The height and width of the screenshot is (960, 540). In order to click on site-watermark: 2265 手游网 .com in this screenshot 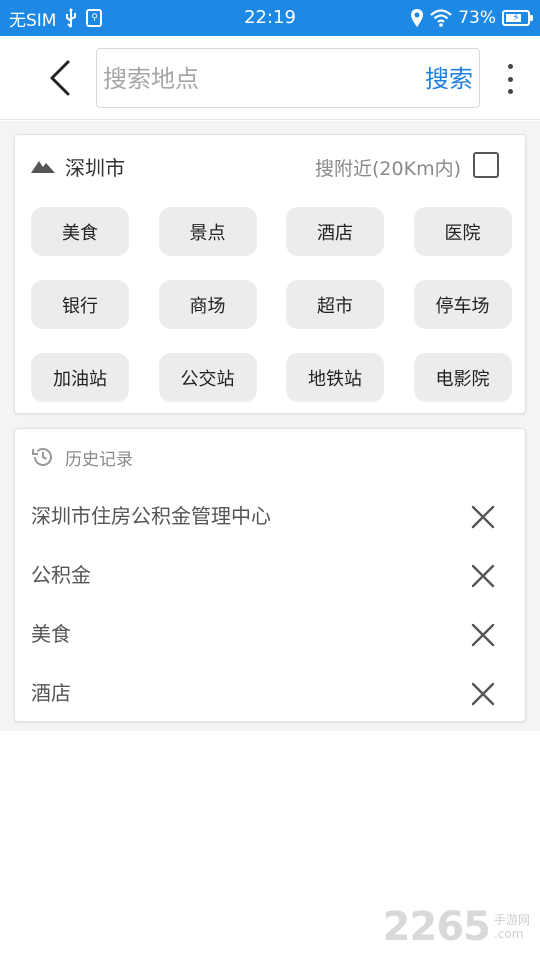, I will do `click(456, 927)`.